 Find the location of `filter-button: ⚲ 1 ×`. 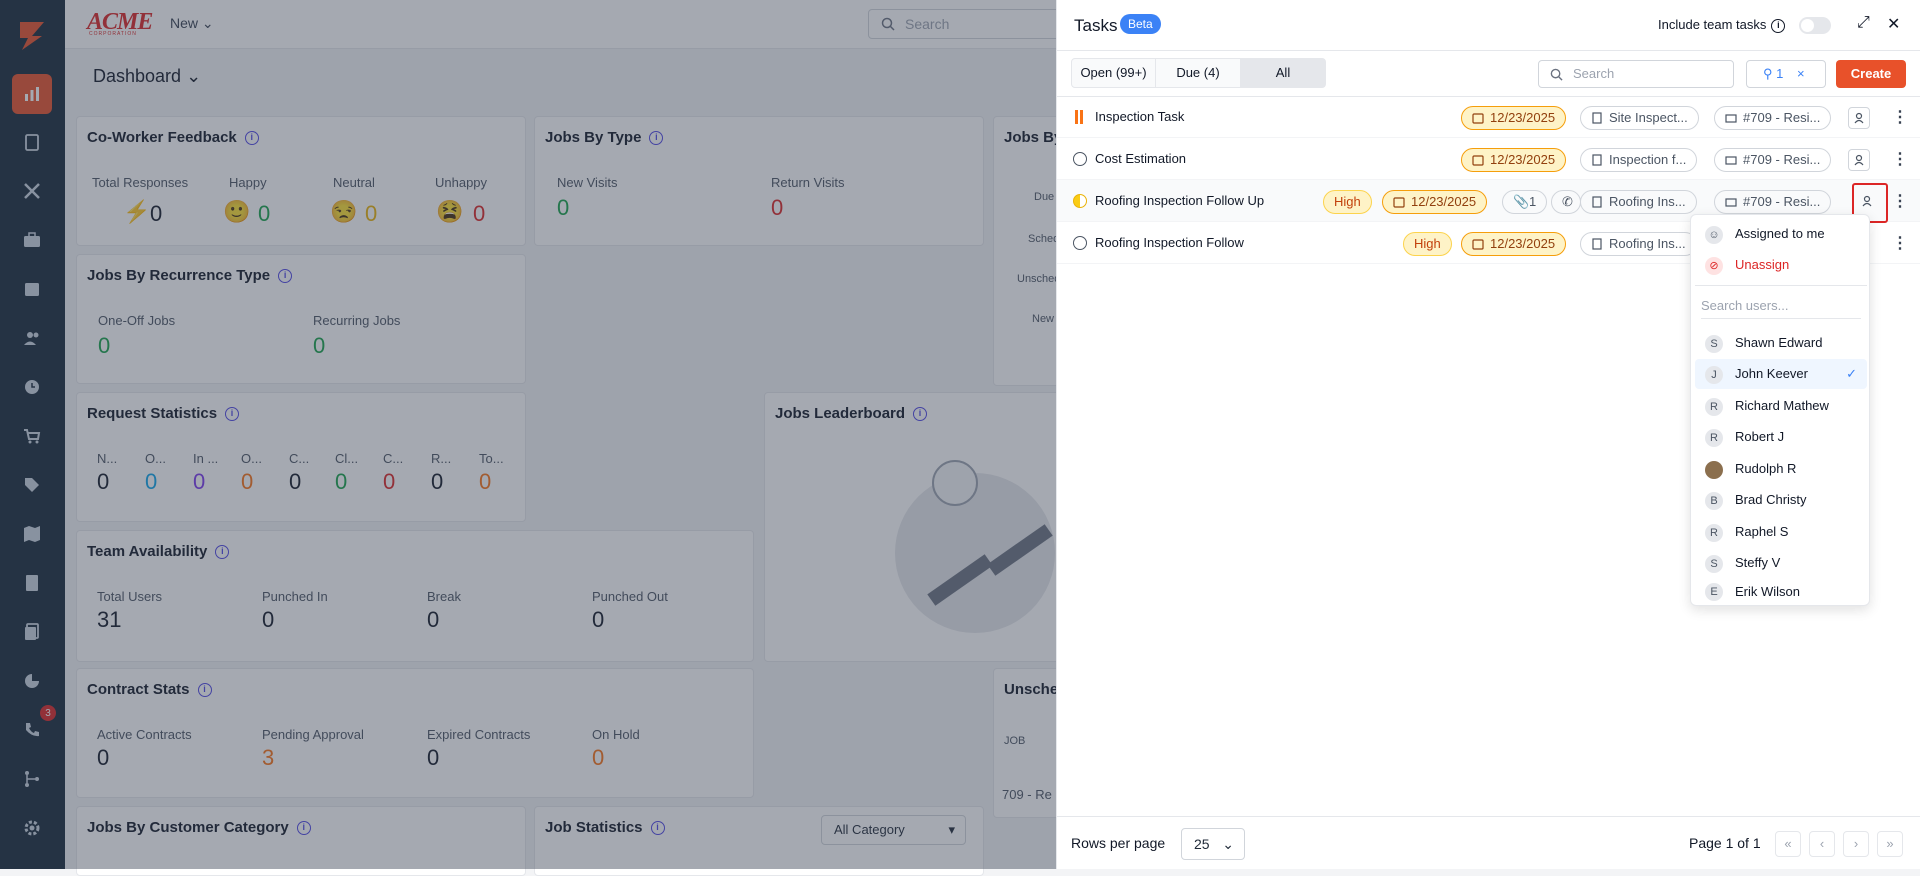

filter-button: ⚲ 1 × is located at coordinates (1786, 74).